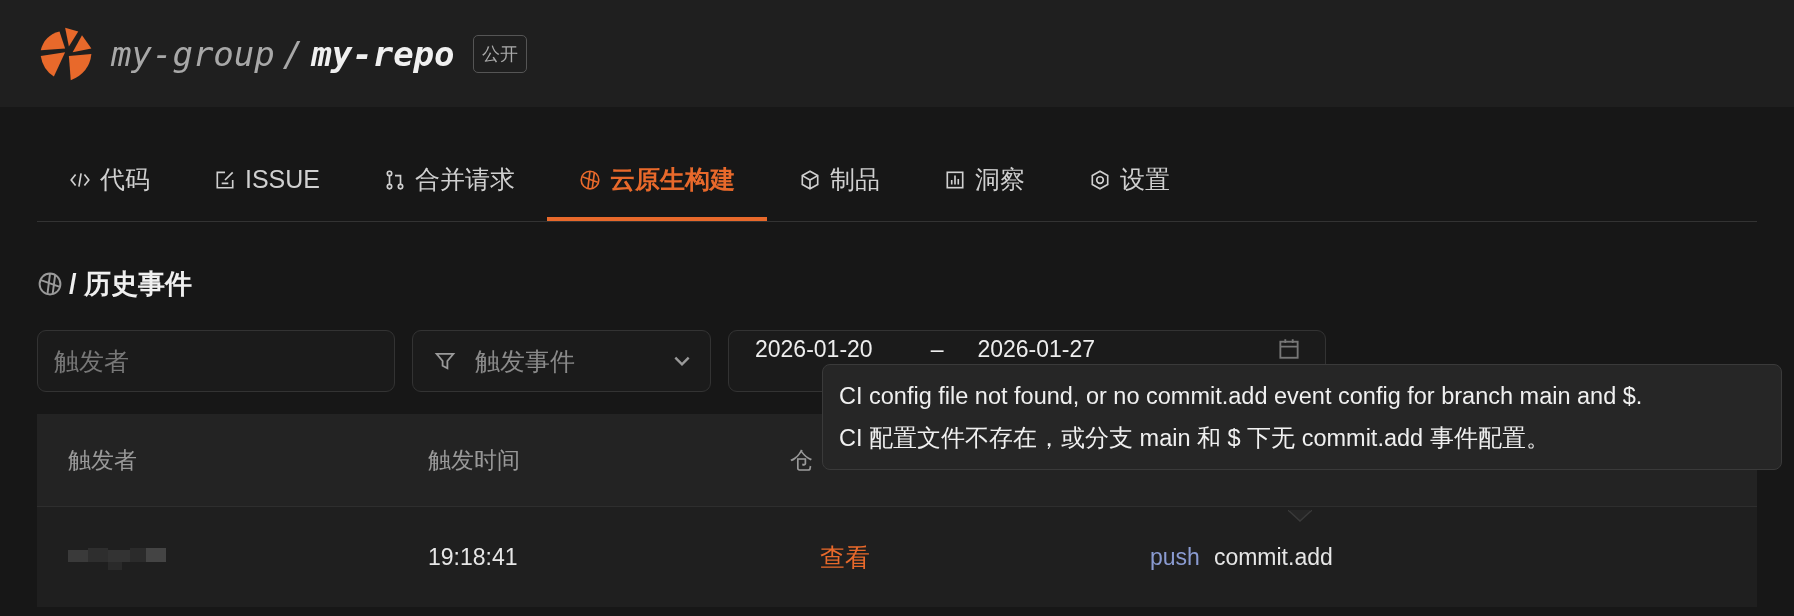 This screenshot has height=616, width=1794. I want to click on column-header: 触发者, so click(102, 460).